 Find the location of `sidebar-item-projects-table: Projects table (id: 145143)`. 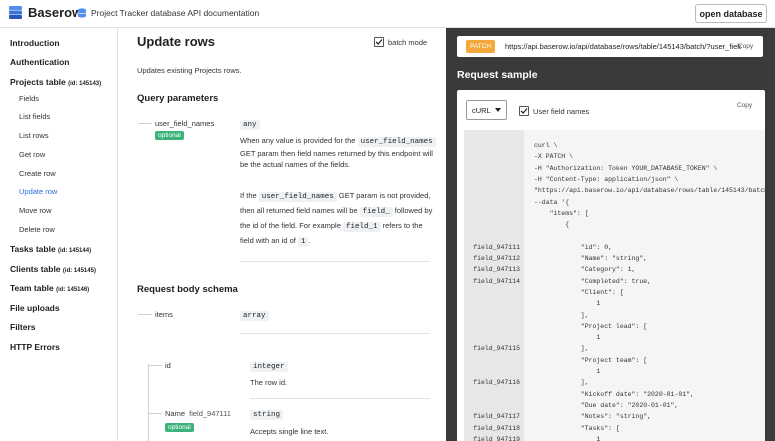

sidebar-item-projects-table: Projects table (id: 145143) is located at coordinates (55, 82).